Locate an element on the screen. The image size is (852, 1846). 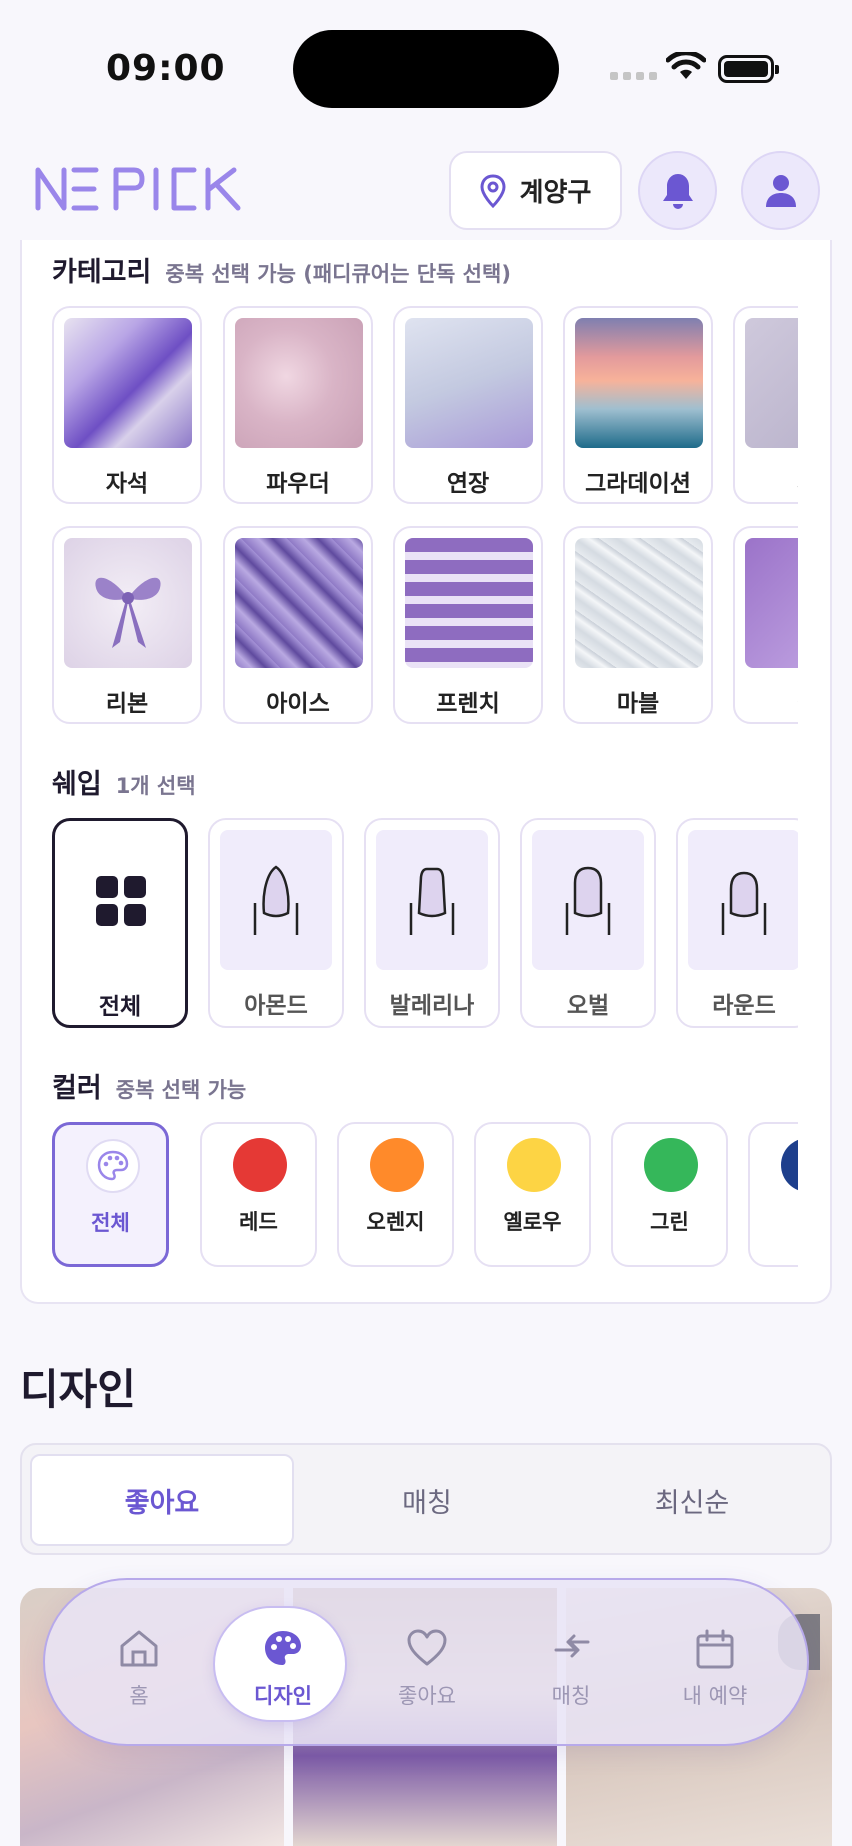
category-section-header: 카테고리 중복 선택 가능 (패디큐어는 단독 선택) is located at coordinates (281, 269).